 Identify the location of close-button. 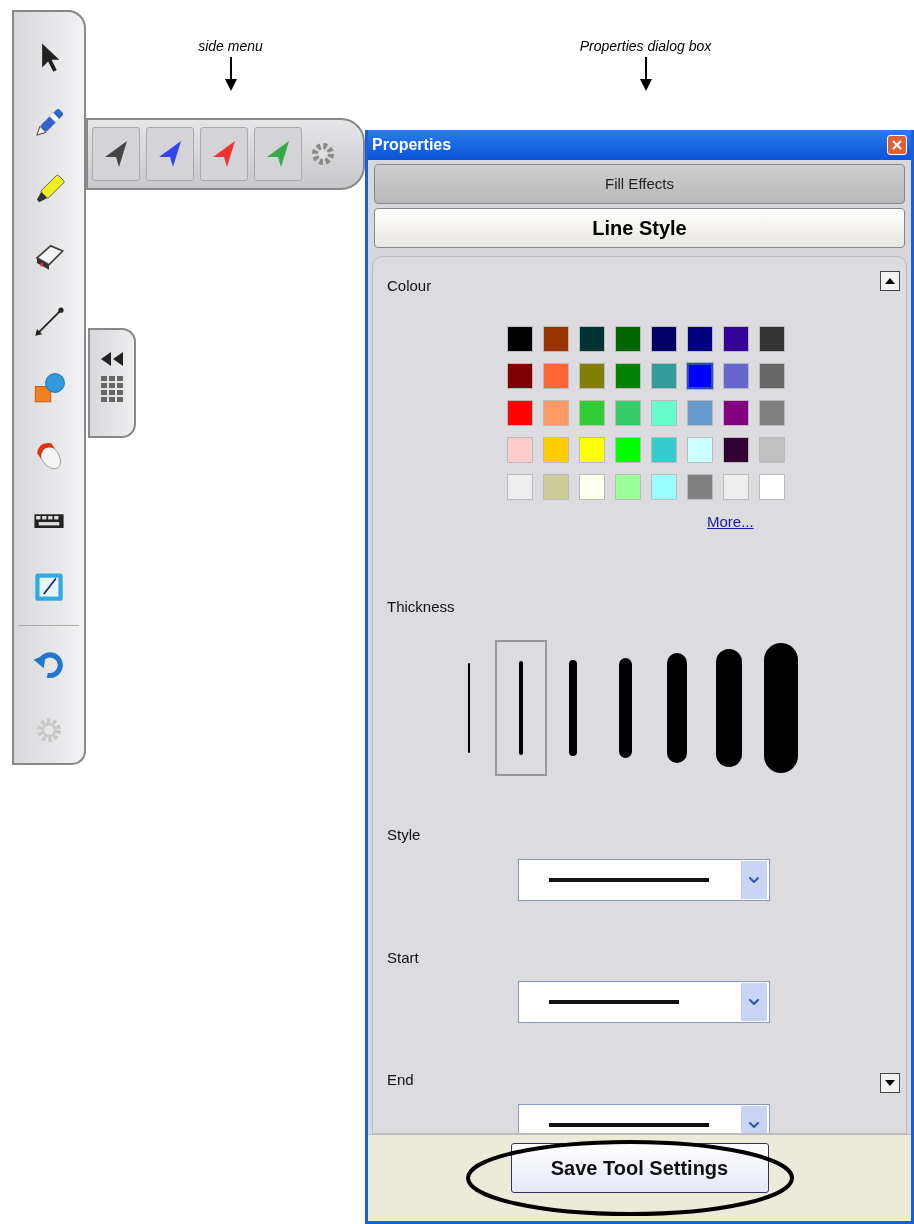
(897, 145).